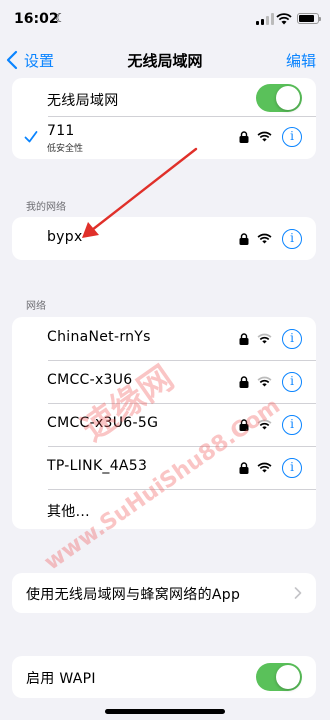 The height and width of the screenshot is (720, 330). I want to click on network-row: CMCC-x3U6-5G i, so click(164, 424).